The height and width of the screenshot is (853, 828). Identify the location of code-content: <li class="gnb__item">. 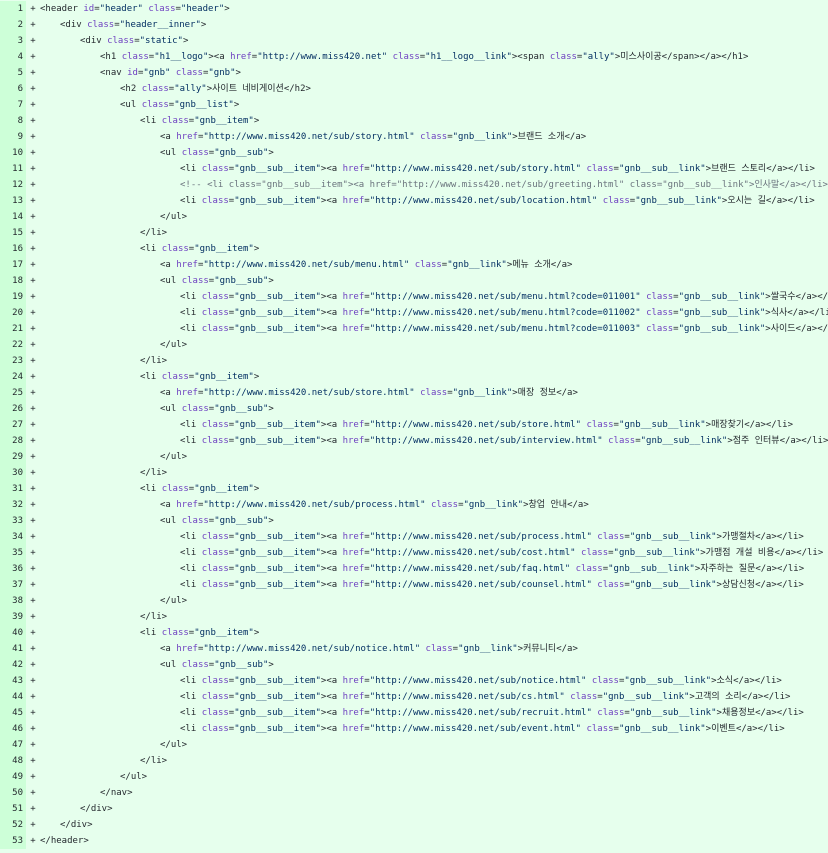
(433, 633).